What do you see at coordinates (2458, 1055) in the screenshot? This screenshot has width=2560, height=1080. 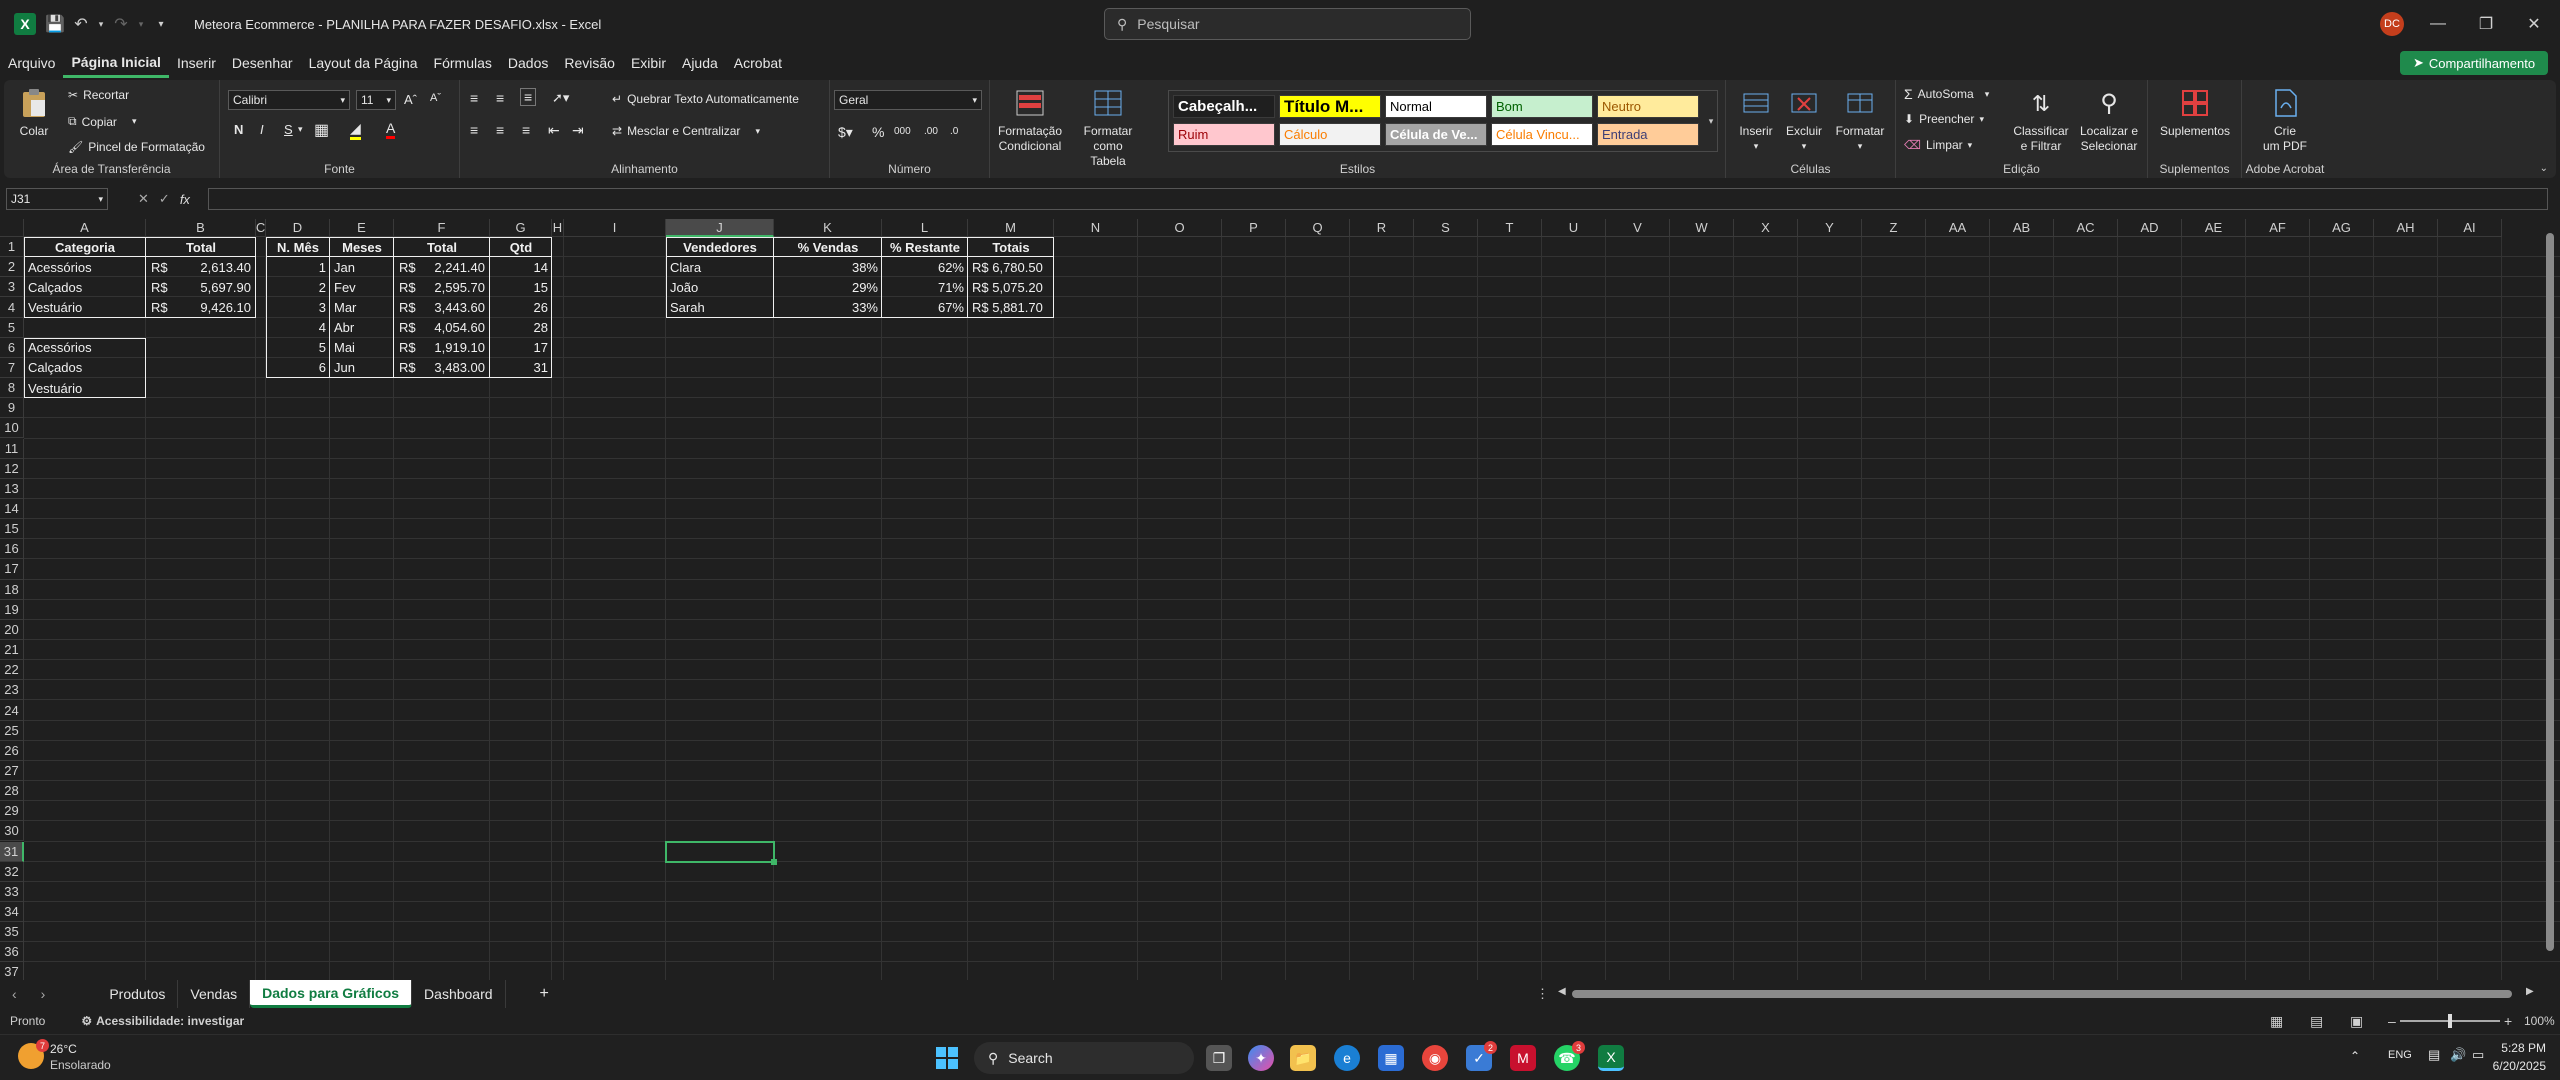 I see `volume-icon: 🔊` at bounding box center [2458, 1055].